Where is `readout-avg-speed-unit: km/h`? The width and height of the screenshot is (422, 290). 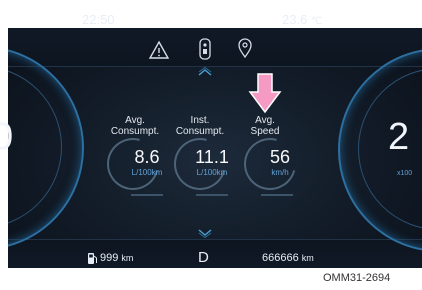
readout-avg-speed-unit: km/h is located at coordinates (280, 172).